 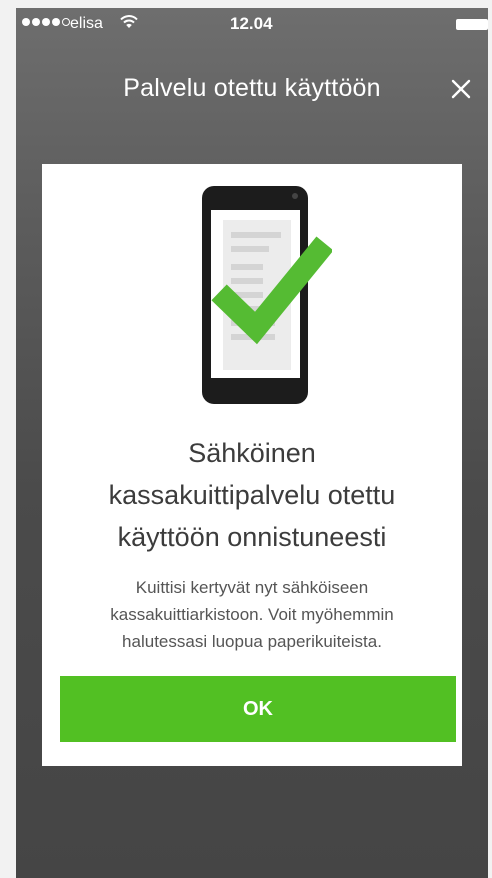 What do you see at coordinates (252, 88) in the screenshot?
I see `page-title: Palvelu otettu käyttöön` at bounding box center [252, 88].